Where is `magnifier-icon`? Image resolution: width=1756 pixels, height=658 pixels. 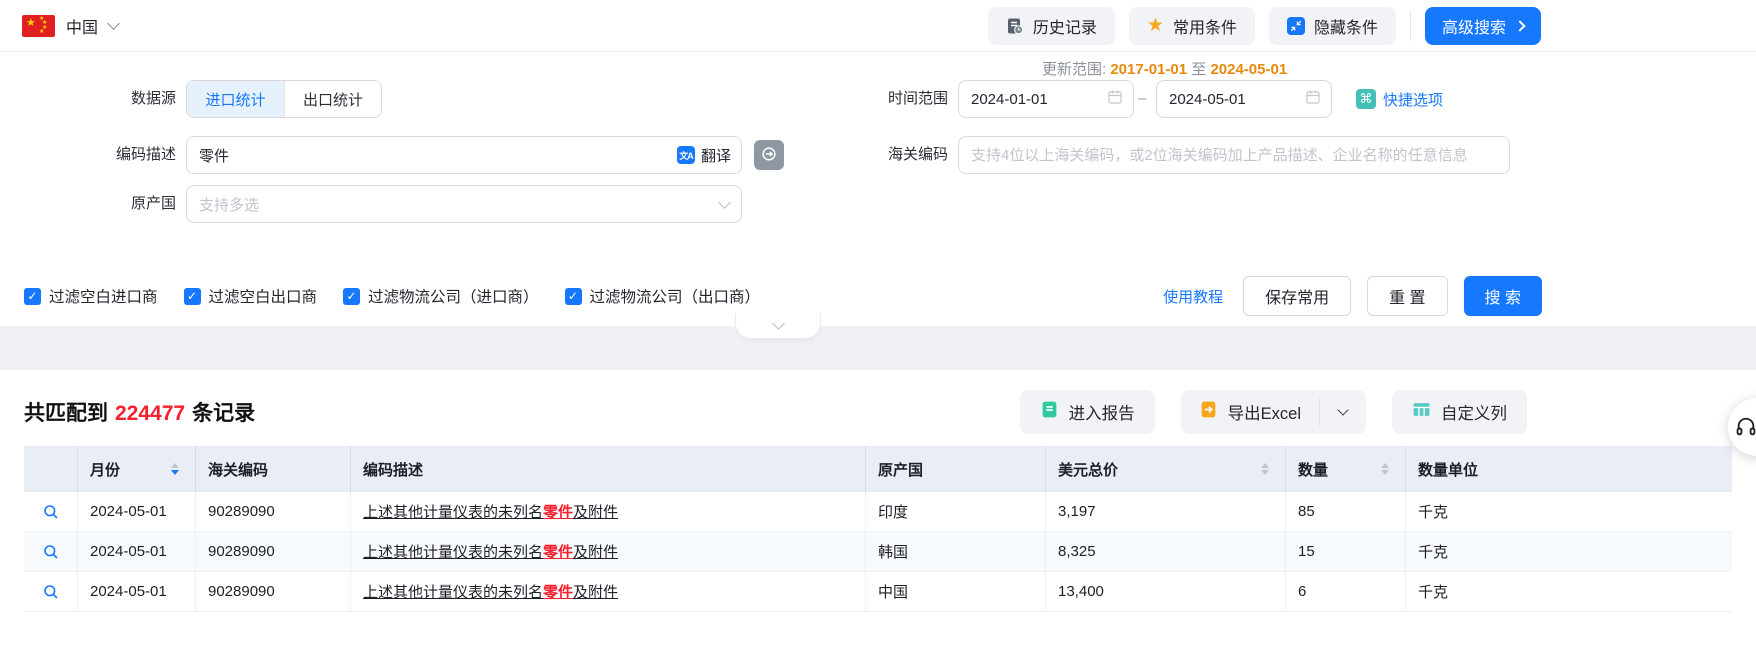 magnifier-icon is located at coordinates (50, 591).